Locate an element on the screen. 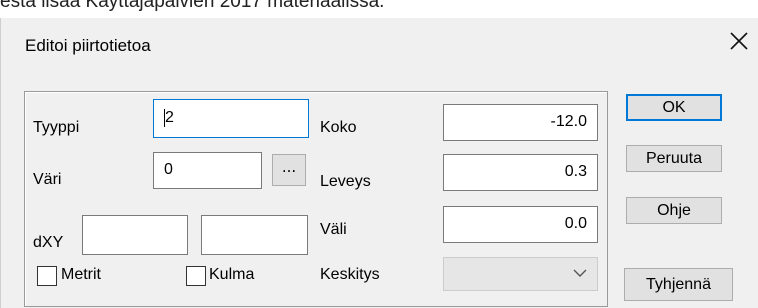  leveys-label: Leveys is located at coordinates (345, 181).